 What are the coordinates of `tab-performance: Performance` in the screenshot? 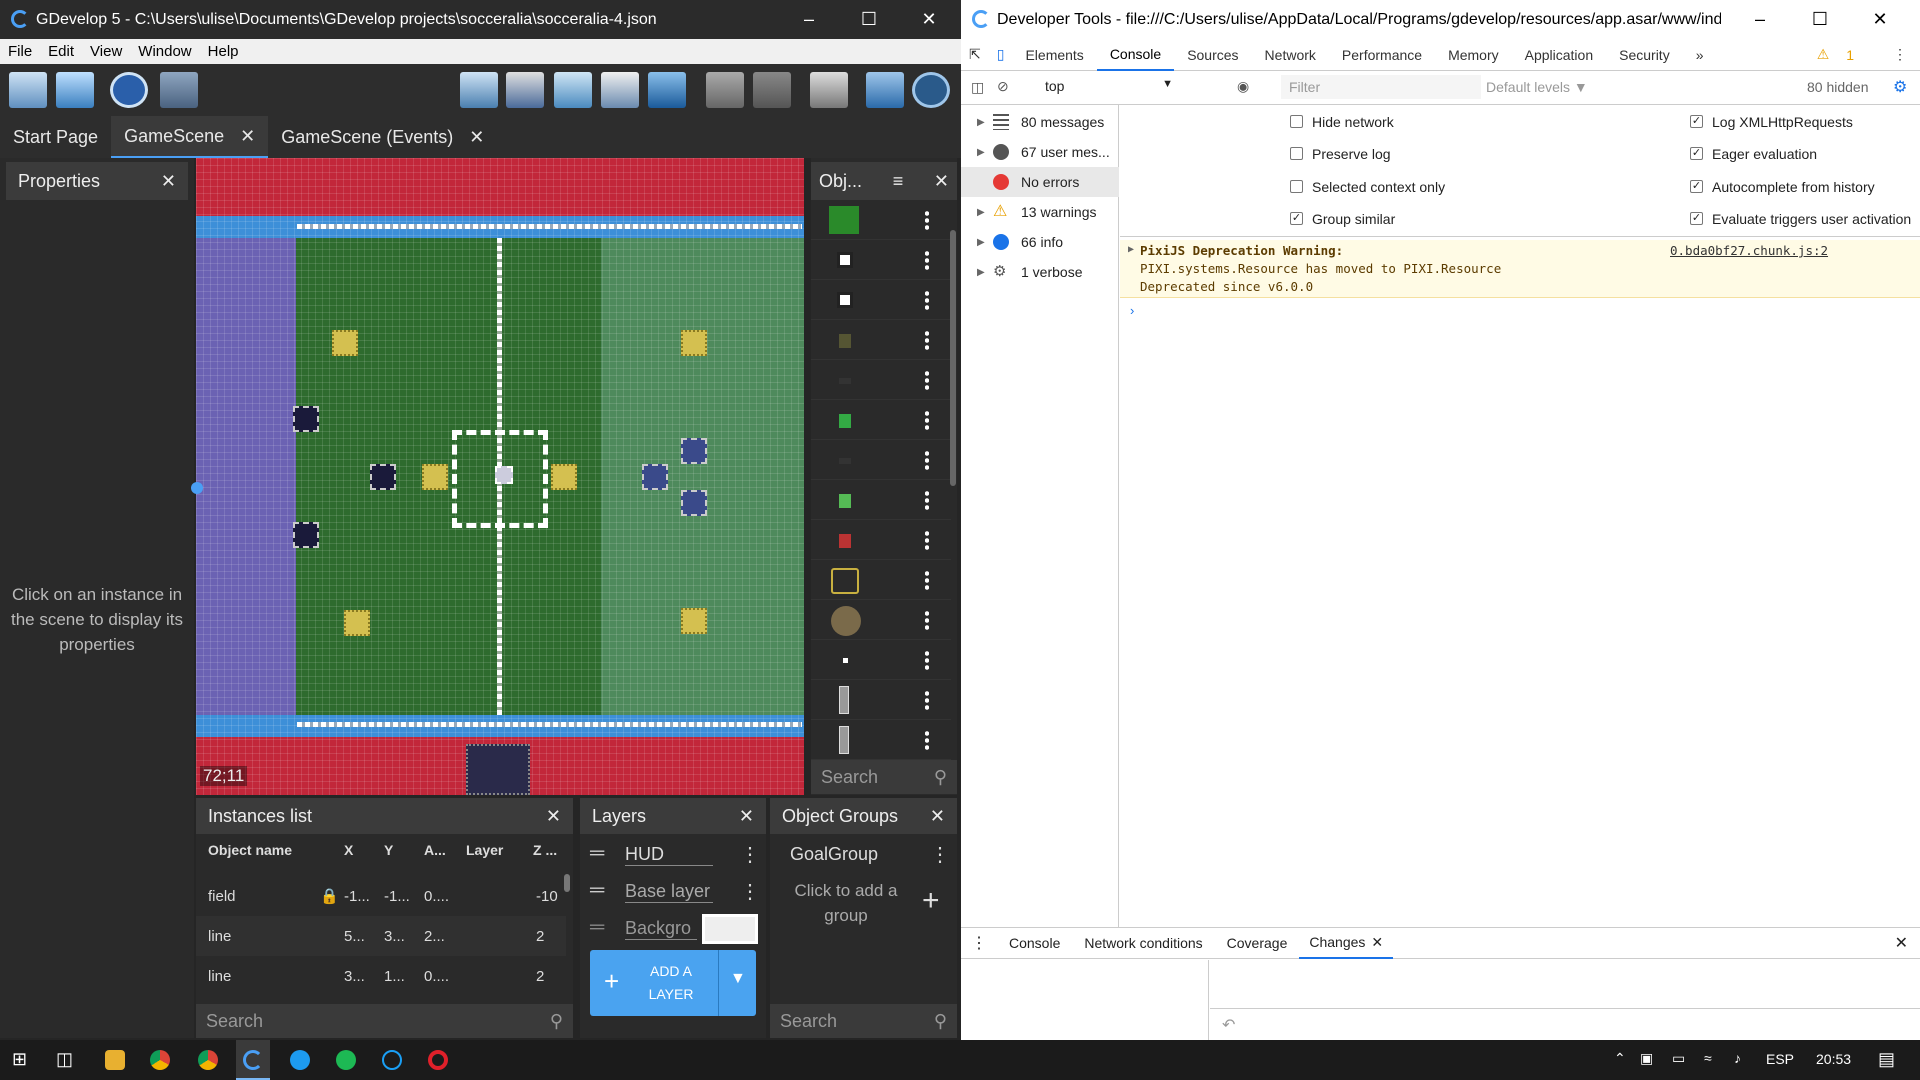 It's located at (1382, 55).